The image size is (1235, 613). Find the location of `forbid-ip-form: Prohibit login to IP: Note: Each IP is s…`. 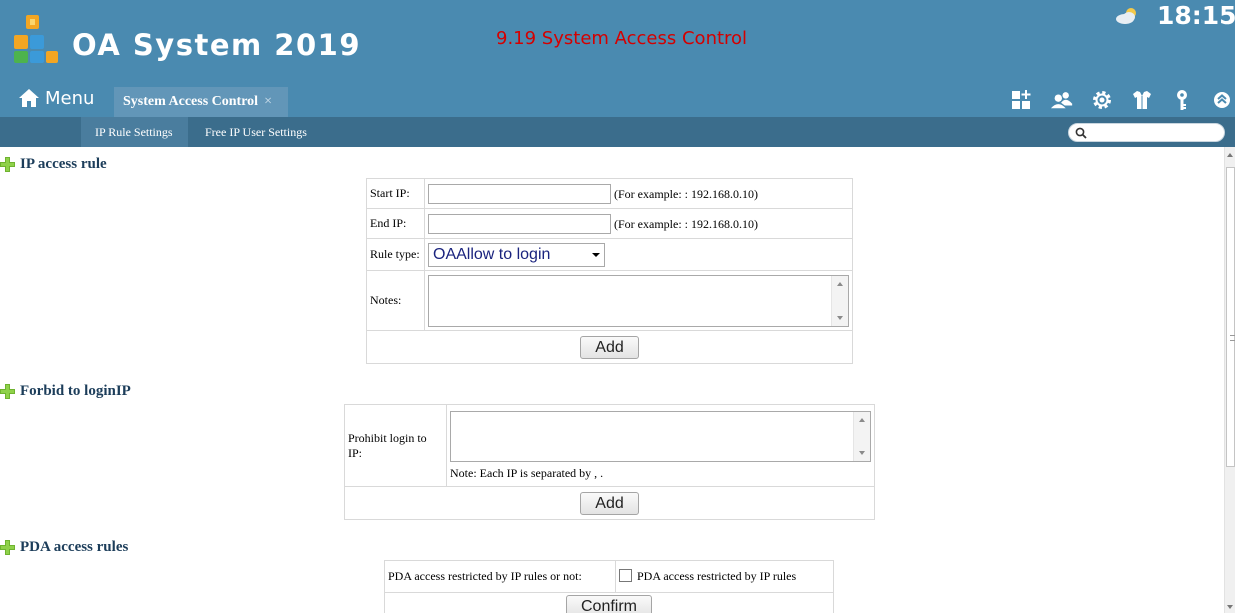

forbid-ip-form: Prohibit login to IP: Note: Each IP is s… is located at coordinates (609, 462).